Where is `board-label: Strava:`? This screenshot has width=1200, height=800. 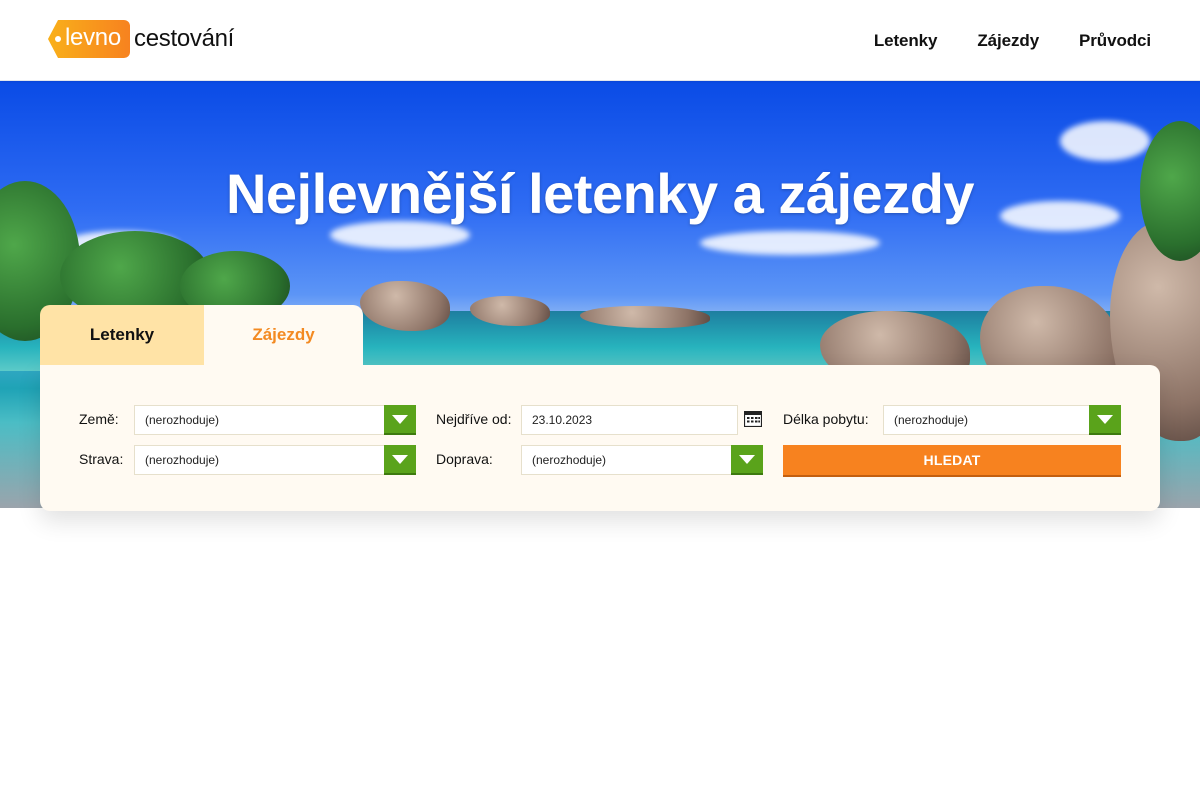
board-label: Strava: is located at coordinates (101, 459).